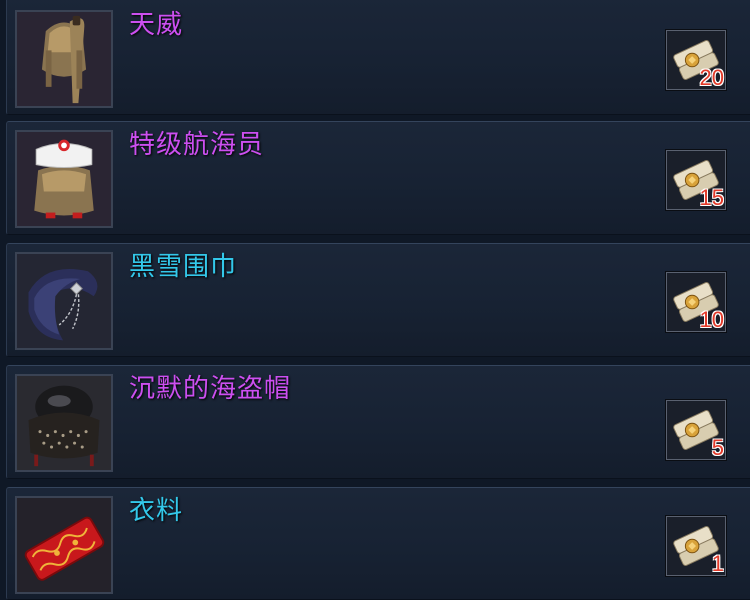  What do you see at coordinates (696, 546) in the screenshot?
I see `reward-slot: 1` at bounding box center [696, 546].